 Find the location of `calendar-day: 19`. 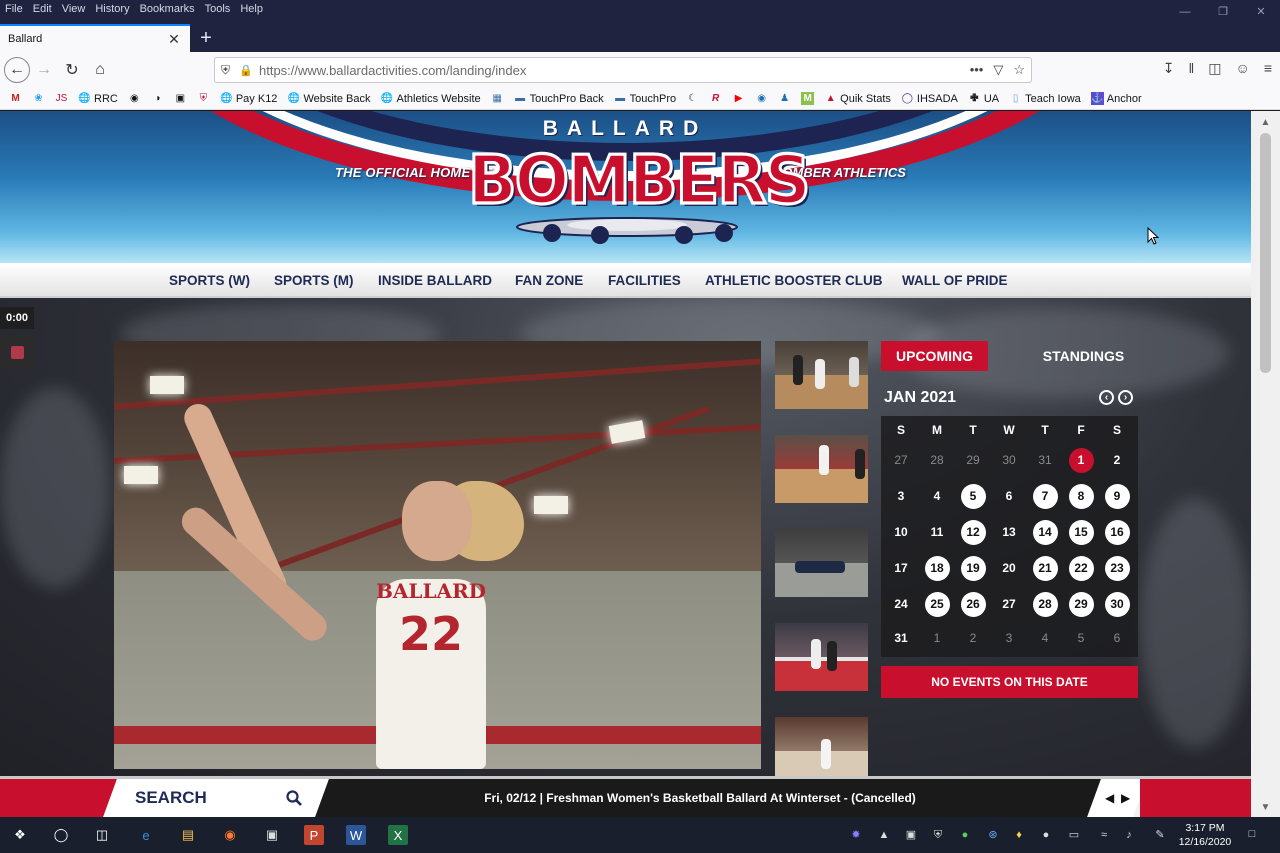

calendar-day: 19 is located at coordinates (973, 571).